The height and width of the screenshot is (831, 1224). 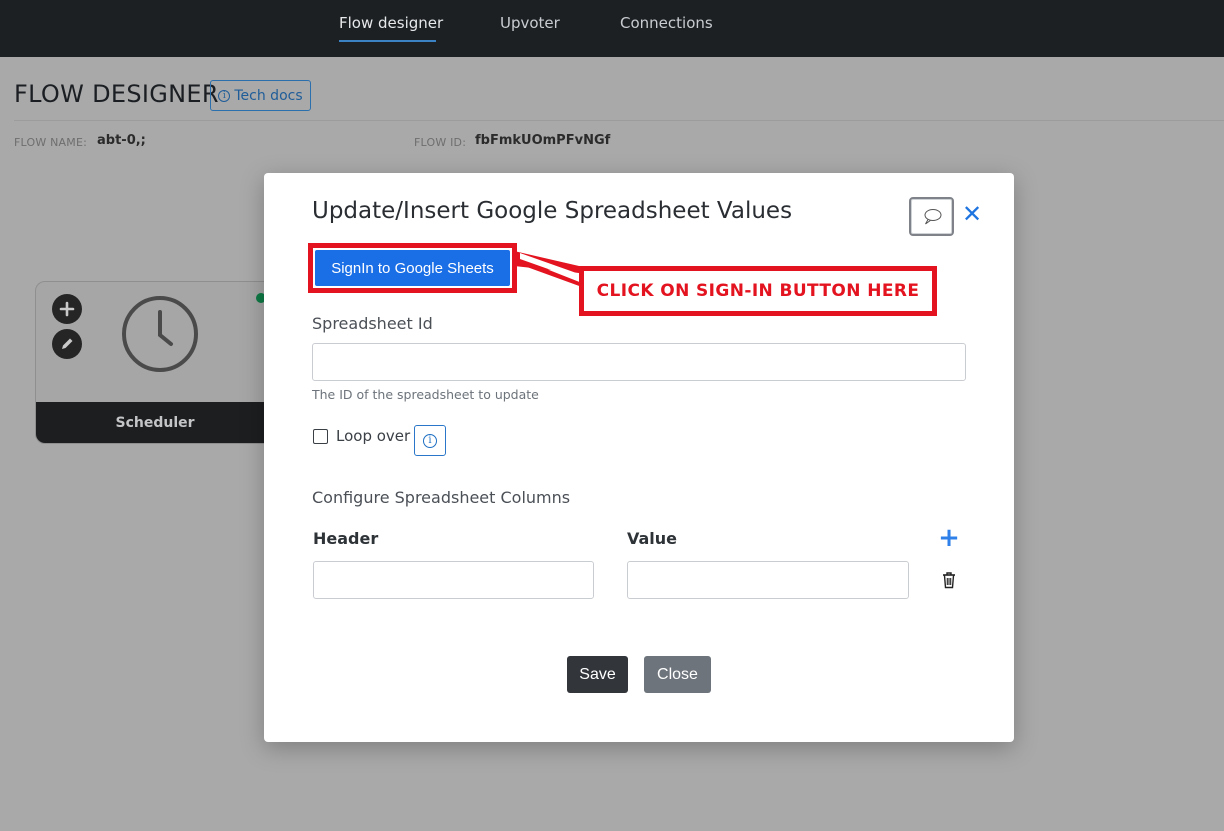 I want to click on tab-flow-designer: Flow designer, so click(x=391, y=23).